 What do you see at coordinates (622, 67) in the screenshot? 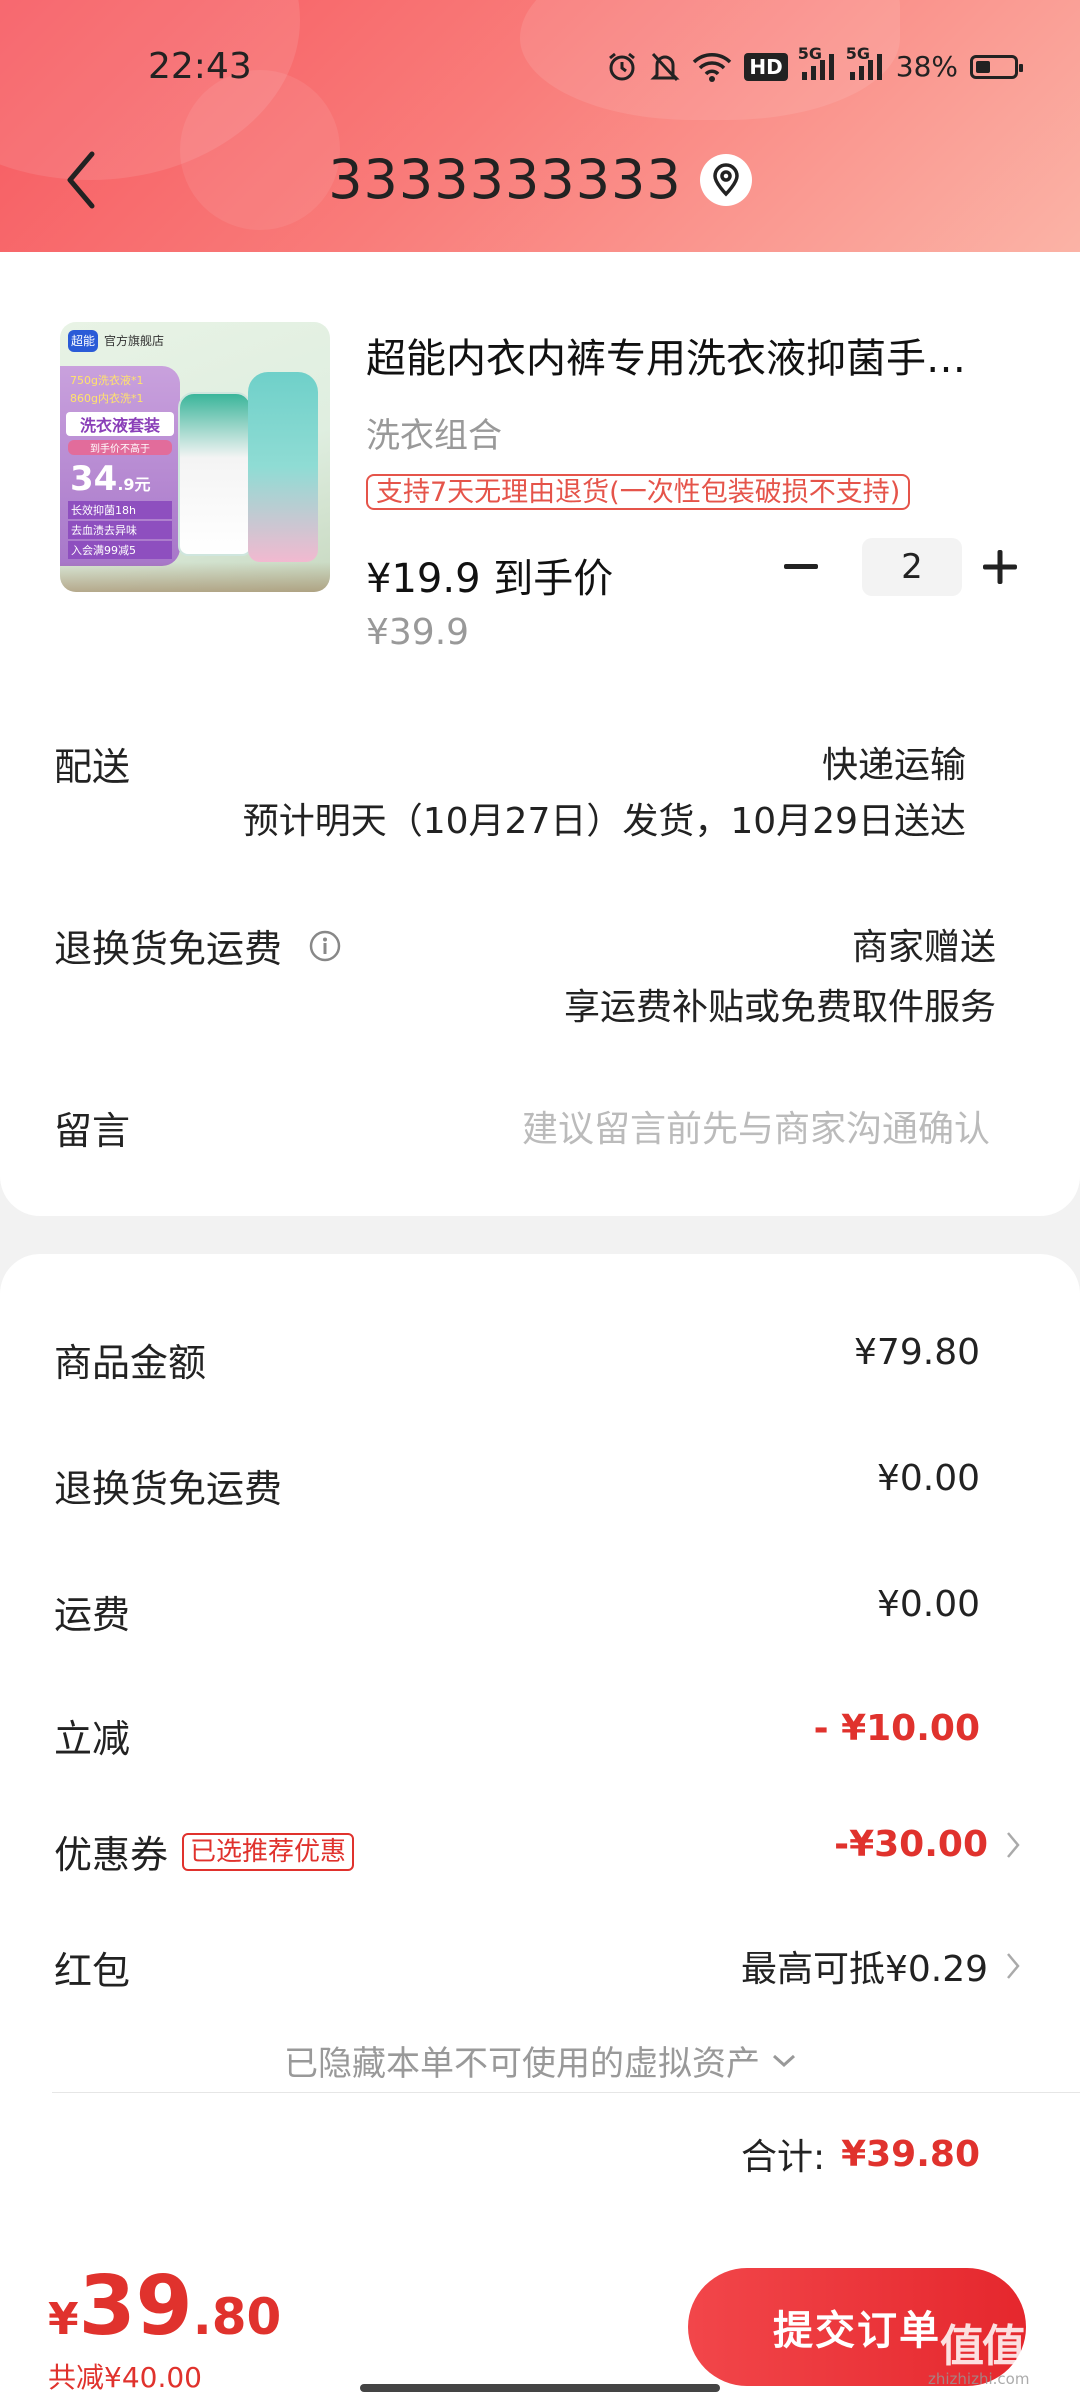
I see `alarm-icon` at bounding box center [622, 67].